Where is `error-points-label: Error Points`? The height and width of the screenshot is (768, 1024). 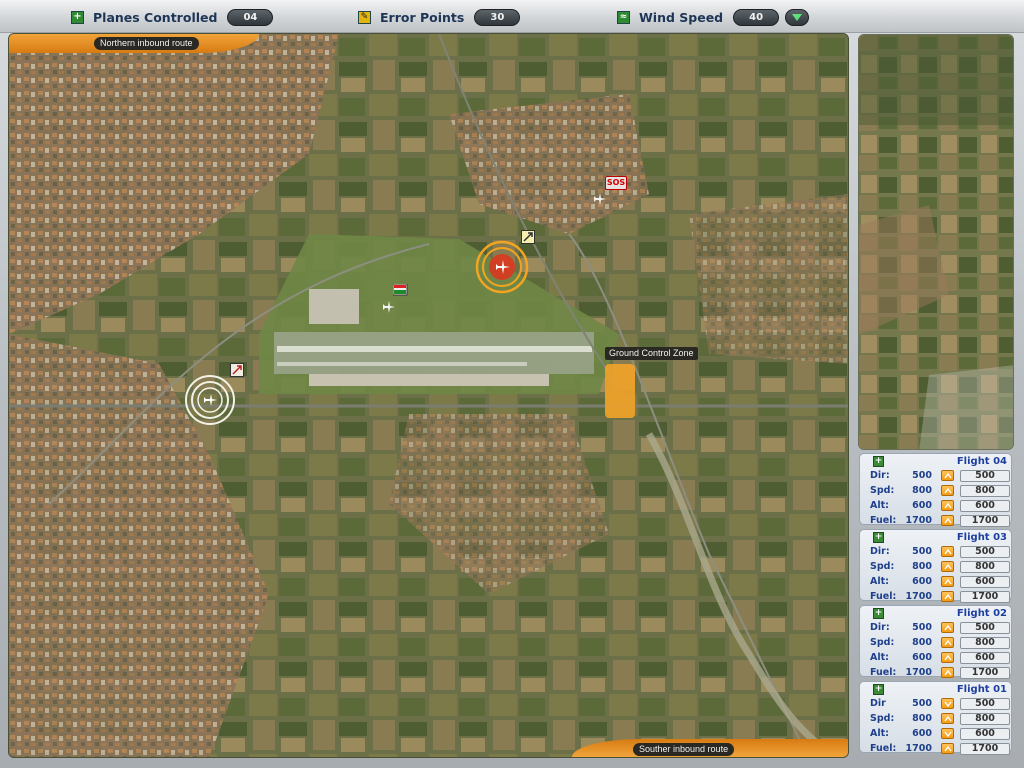
error-points-label: Error Points is located at coordinates (422, 17).